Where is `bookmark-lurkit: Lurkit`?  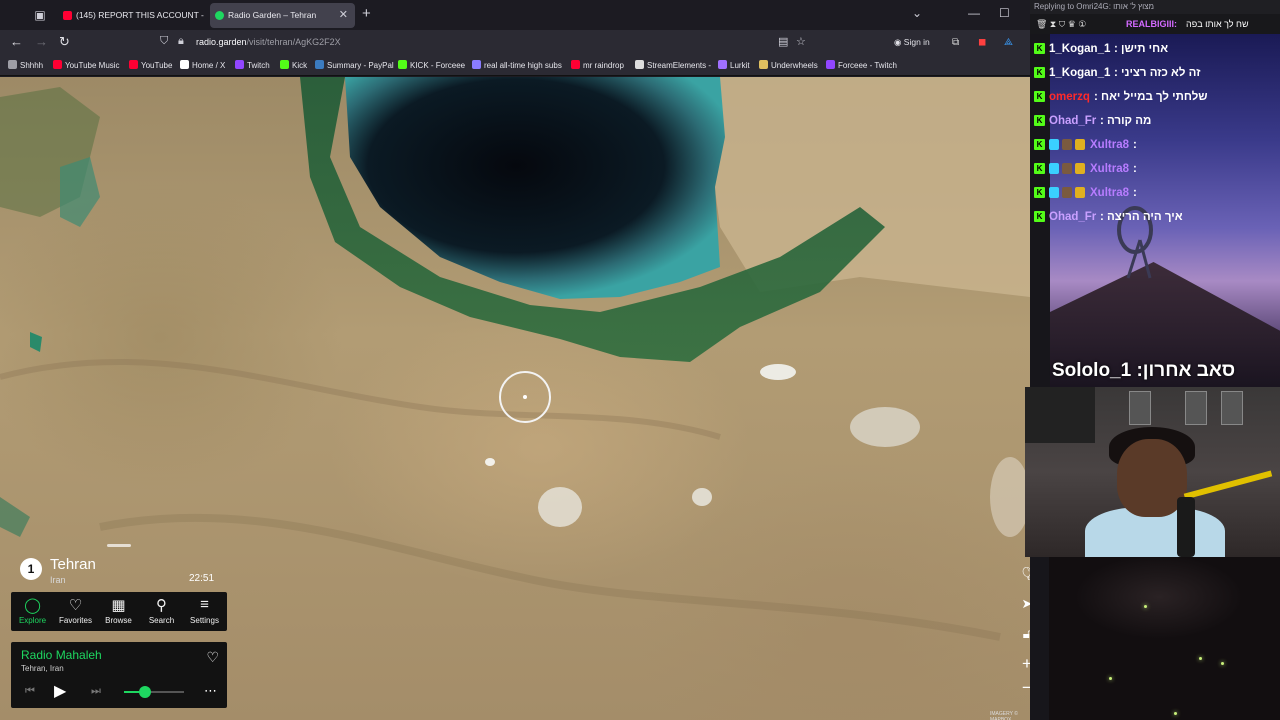
bookmark-lurkit: Lurkit is located at coordinates (734, 65).